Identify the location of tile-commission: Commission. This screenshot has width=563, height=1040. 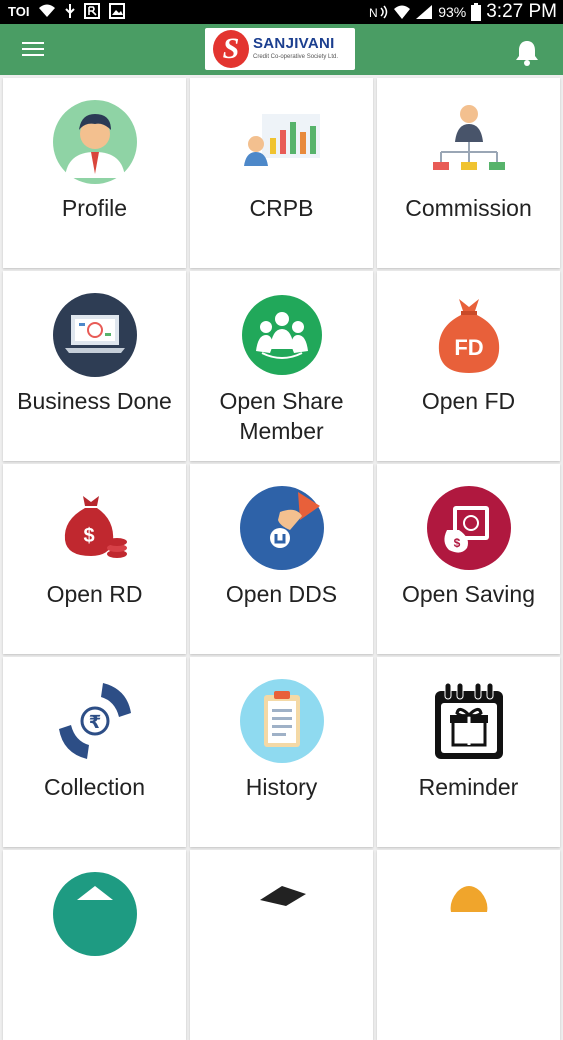
(468, 173).